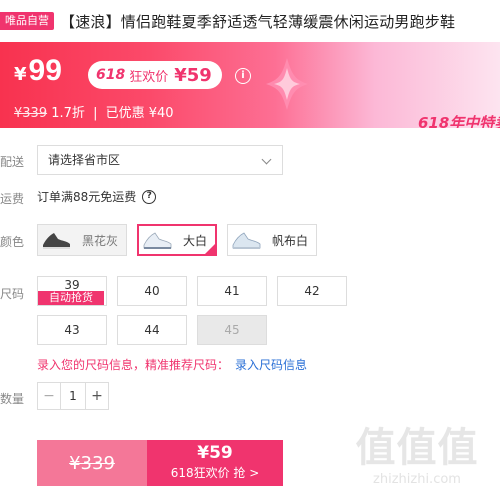 The height and width of the screenshot is (501, 500). I want to click on buy-button: ¥339 ¥59 618狂欢价 抢 >, so click(160, 463).